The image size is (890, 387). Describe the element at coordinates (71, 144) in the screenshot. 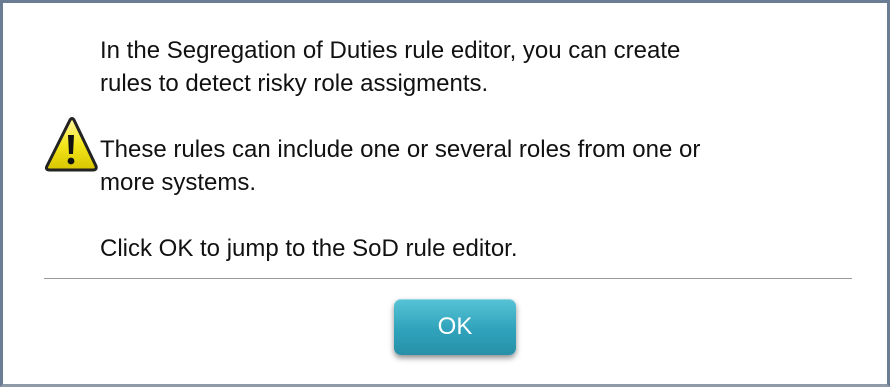

I see `warning-icon` at that location.